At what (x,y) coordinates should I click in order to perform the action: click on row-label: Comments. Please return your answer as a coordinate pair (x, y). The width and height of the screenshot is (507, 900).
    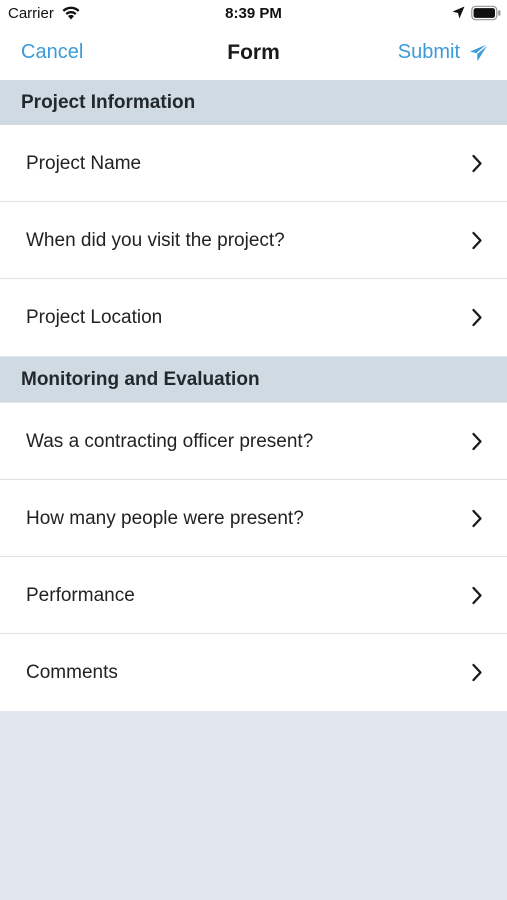
    Looking at the image, I should click on (72, 672).